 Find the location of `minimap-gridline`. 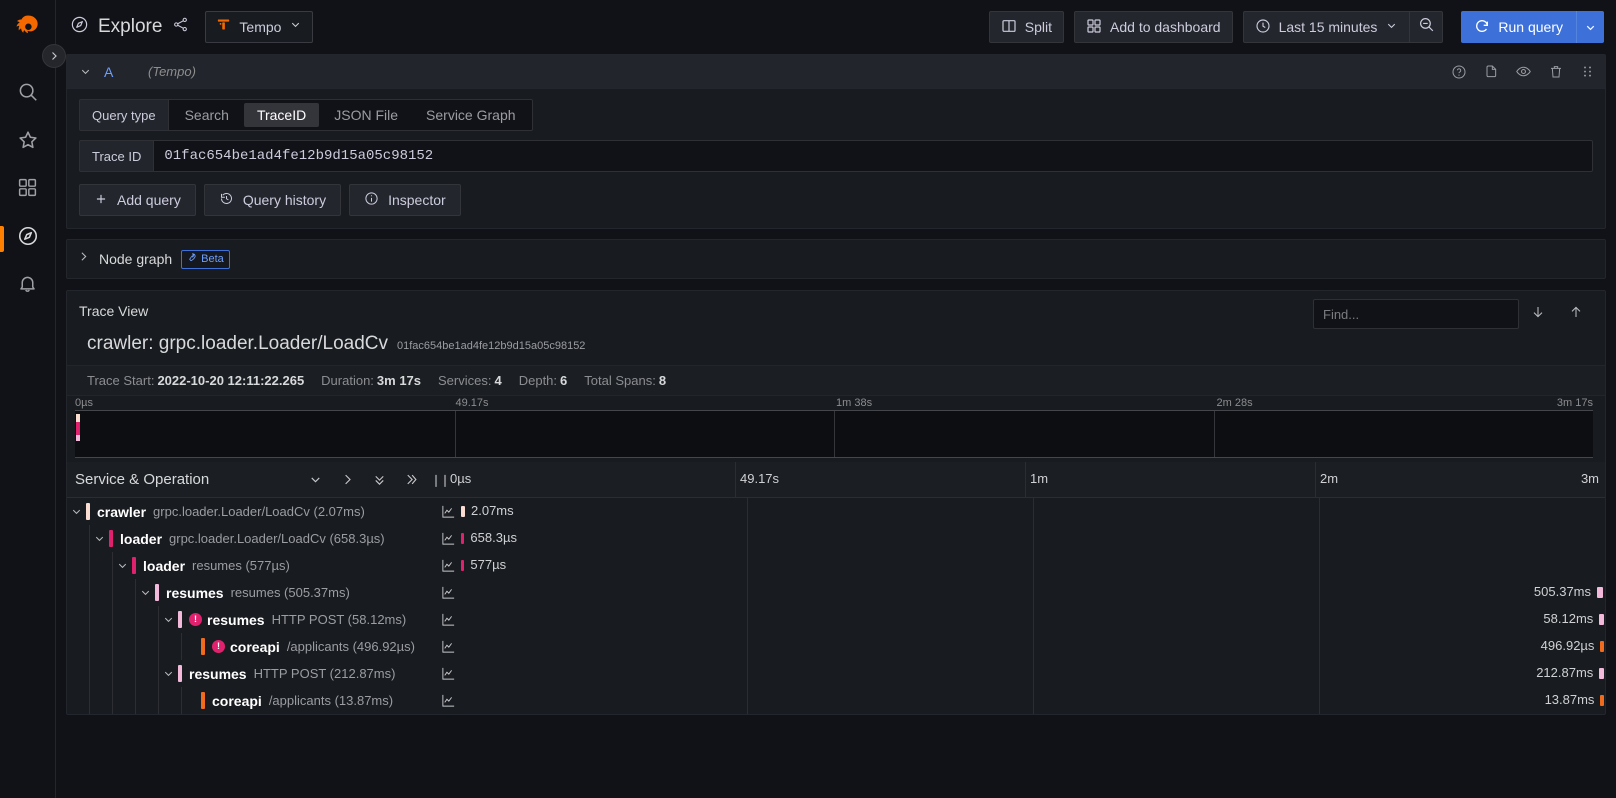

minimap-gridline is located at coordinates (1214, 434).